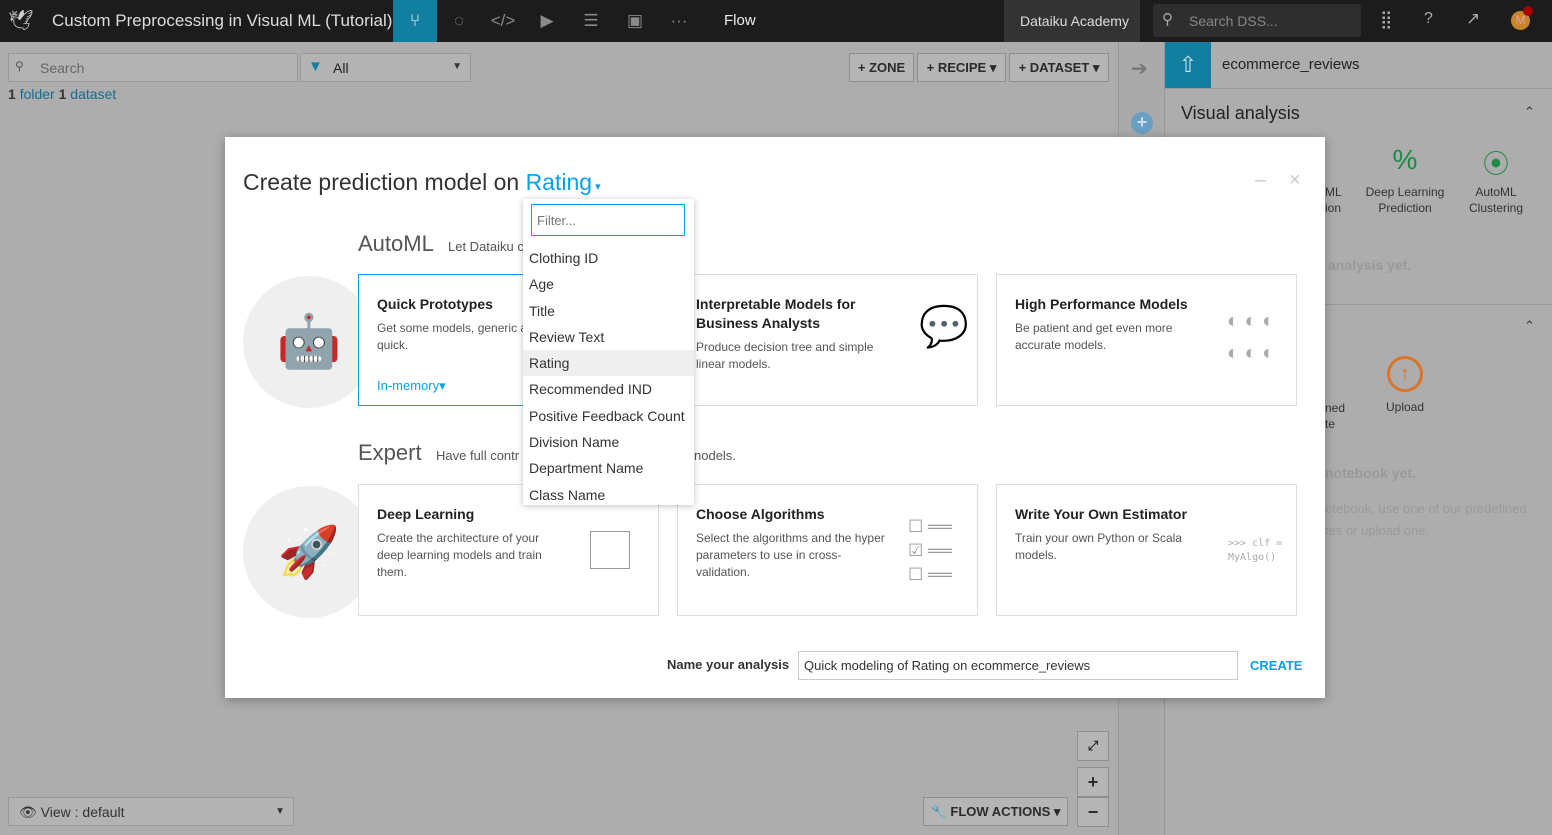 This screenshot has height=835, width=1552. I want to click on apps-grid-icon: ⣿, so click(1386, 20).